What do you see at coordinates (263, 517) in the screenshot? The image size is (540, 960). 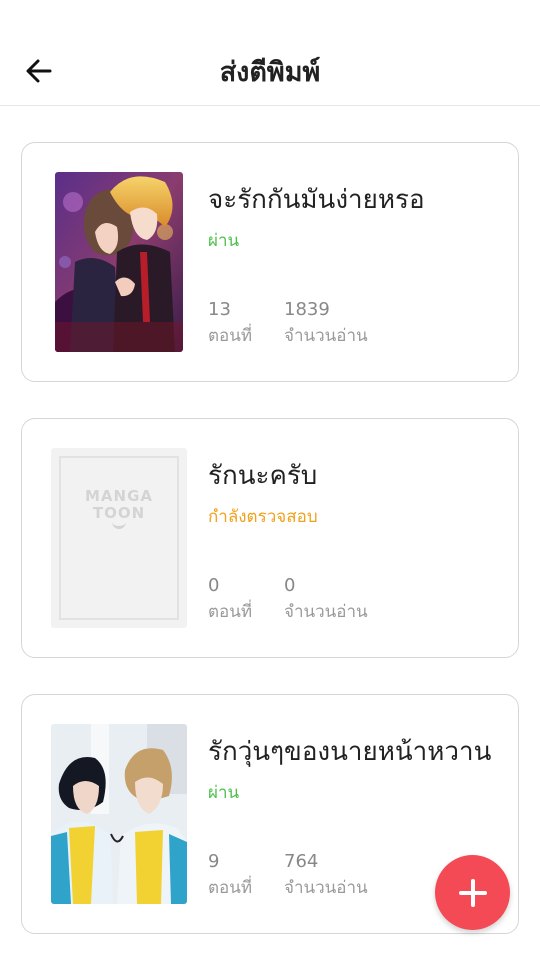 I see `work-status: กำลังตรวจสอบ` at bounding box center [263, 517].